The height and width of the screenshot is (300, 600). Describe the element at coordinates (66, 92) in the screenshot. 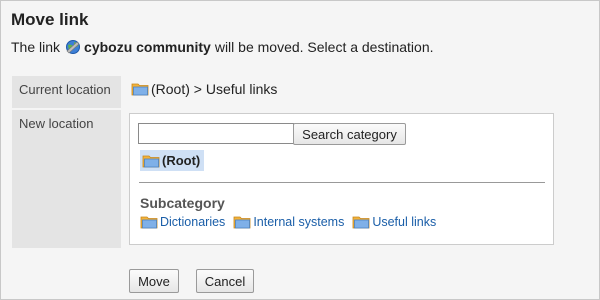

I see `current-location-label: Current location` at that location.